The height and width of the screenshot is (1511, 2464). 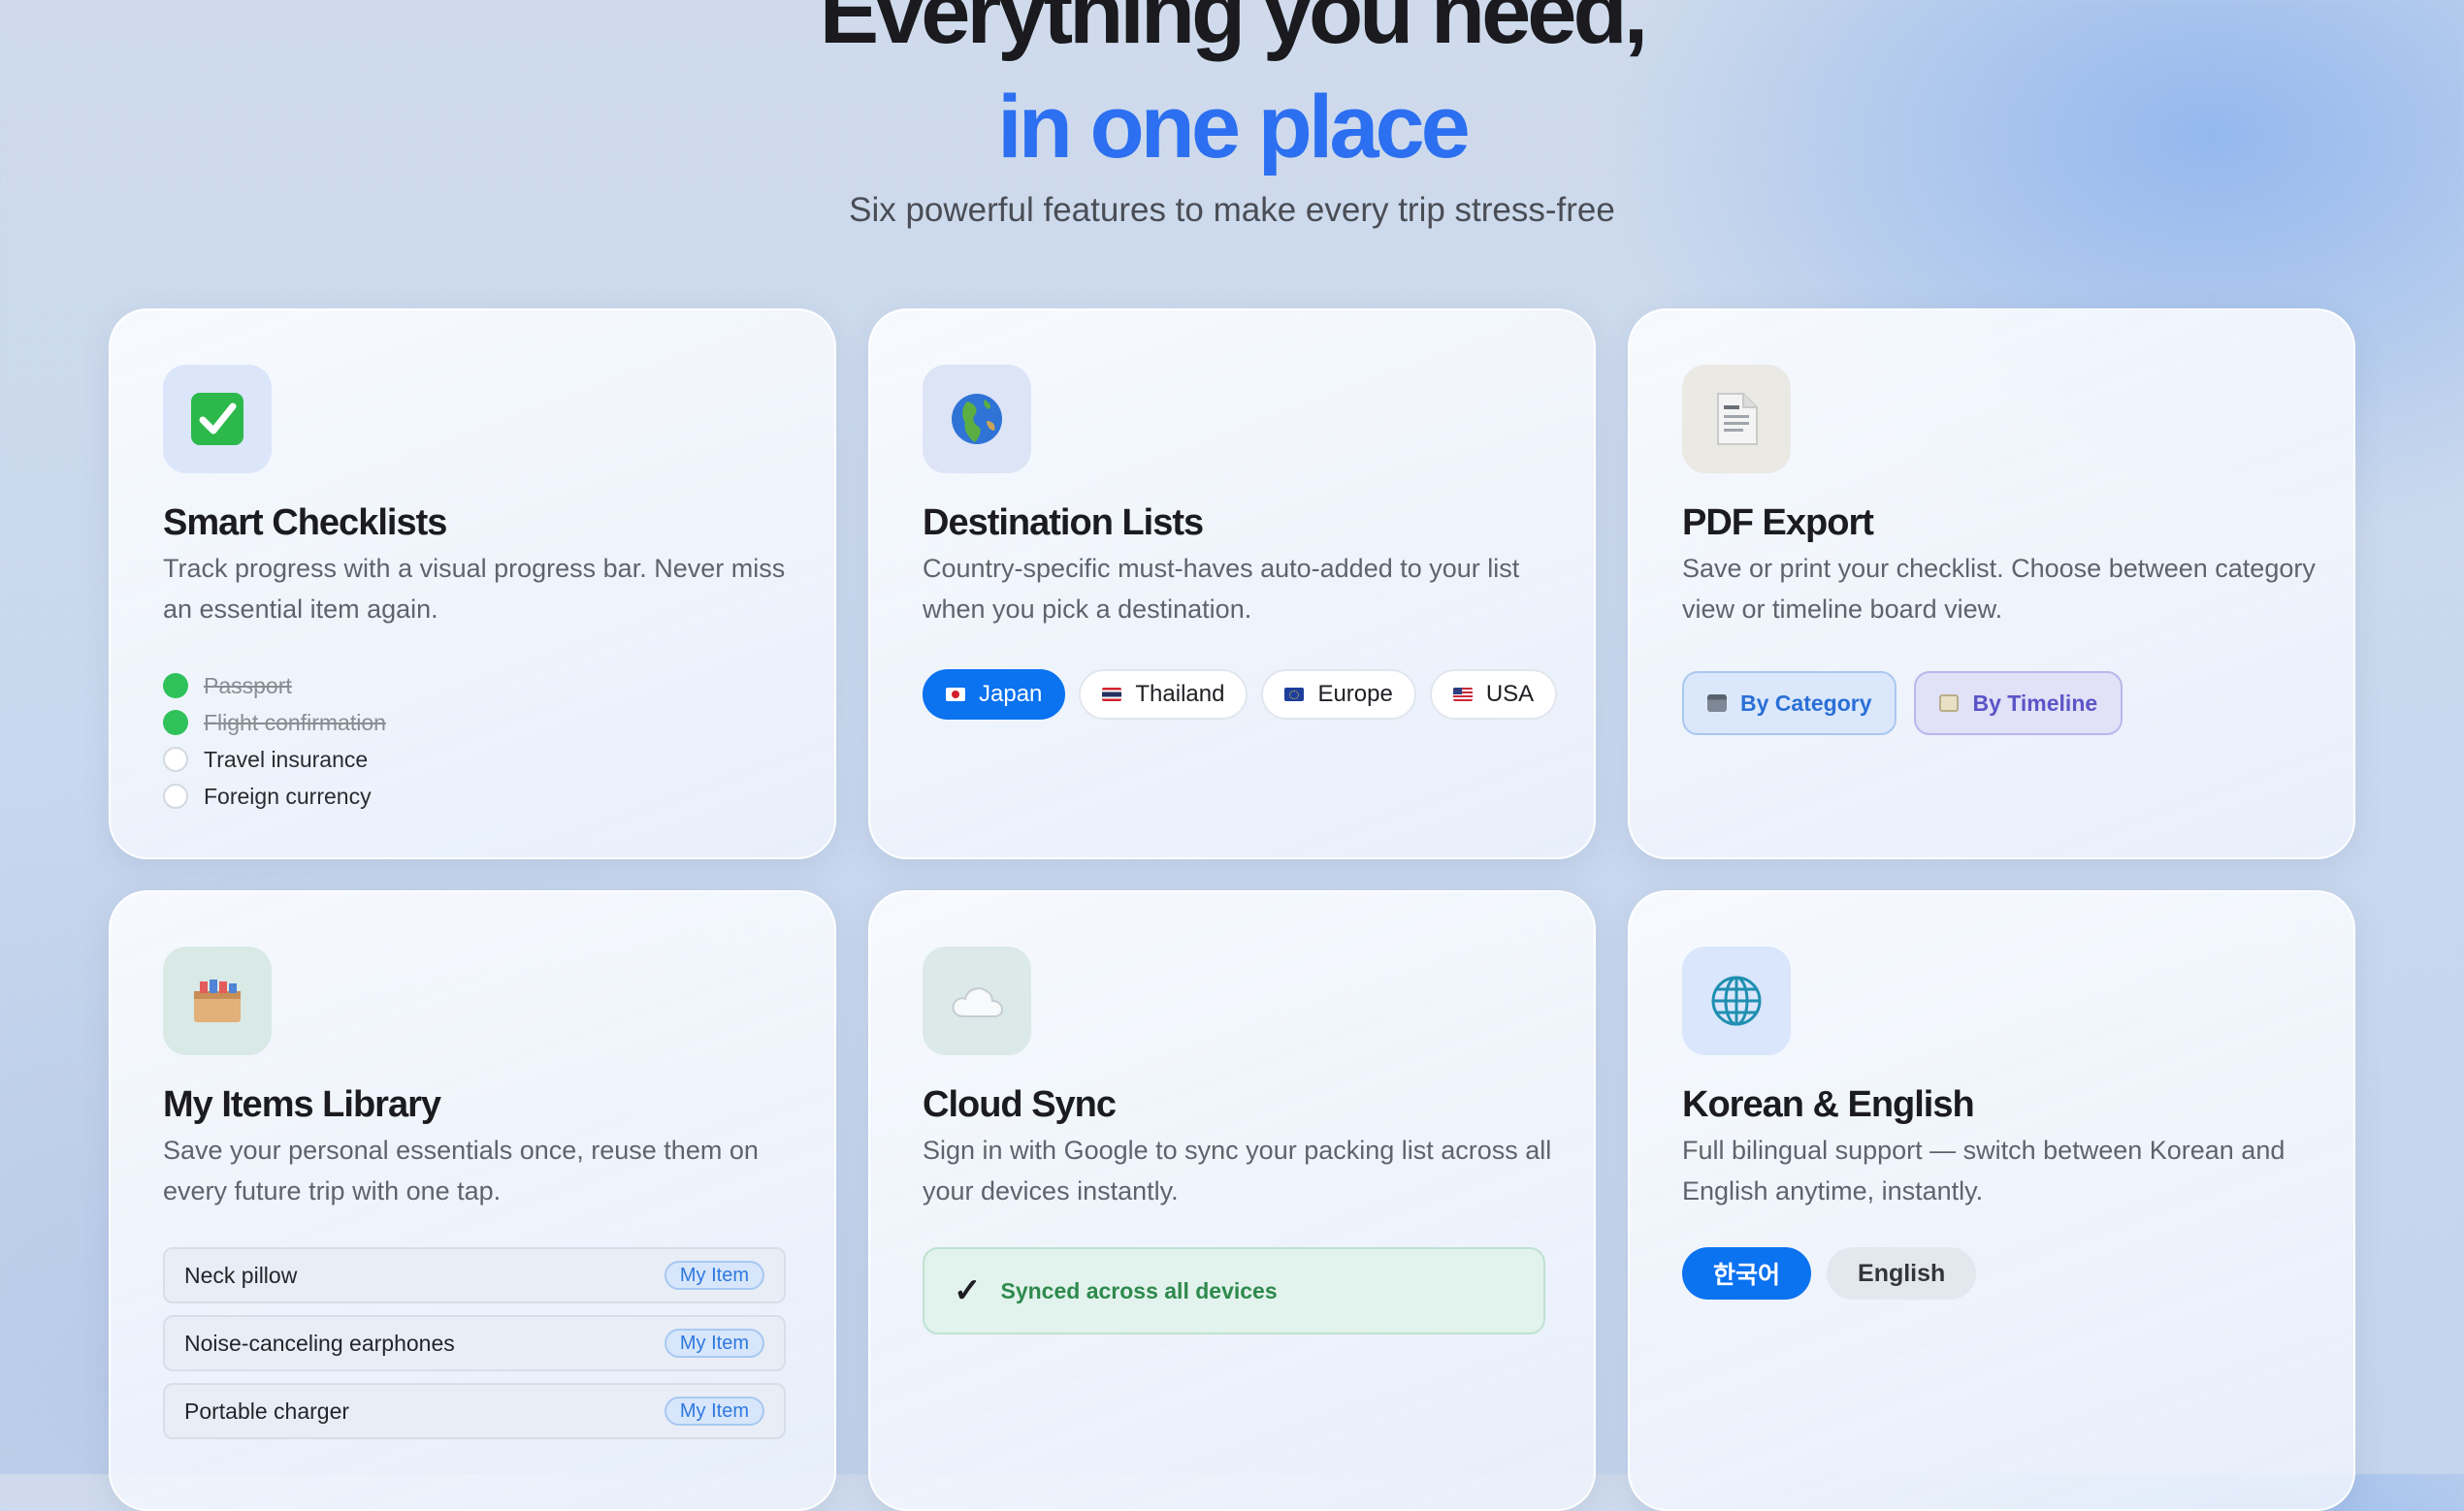 What do you see at coordinates (1737, 419) in the screenshot?
I see `document-icon` at bounding box center [1737, 419].